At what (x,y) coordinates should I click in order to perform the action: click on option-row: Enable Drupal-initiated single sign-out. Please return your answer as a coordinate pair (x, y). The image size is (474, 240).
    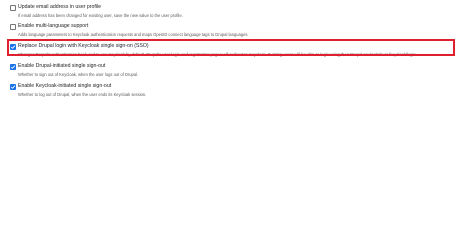
    Looking at the image, I should click on (232, 66).